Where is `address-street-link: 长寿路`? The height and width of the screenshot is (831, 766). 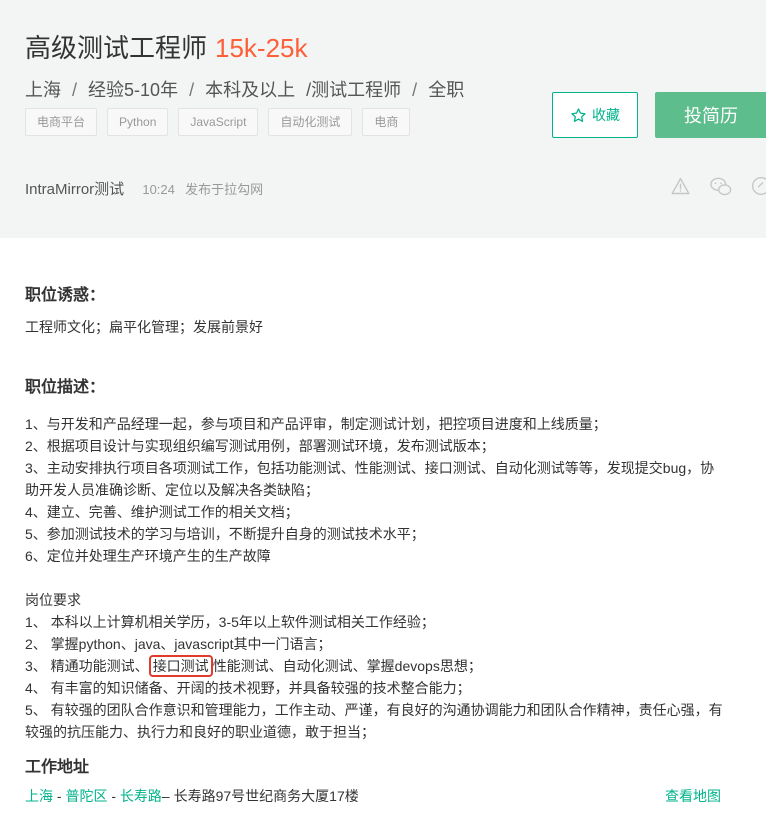
address-street-link: 长寿路 is located at coordinates (141, 796).